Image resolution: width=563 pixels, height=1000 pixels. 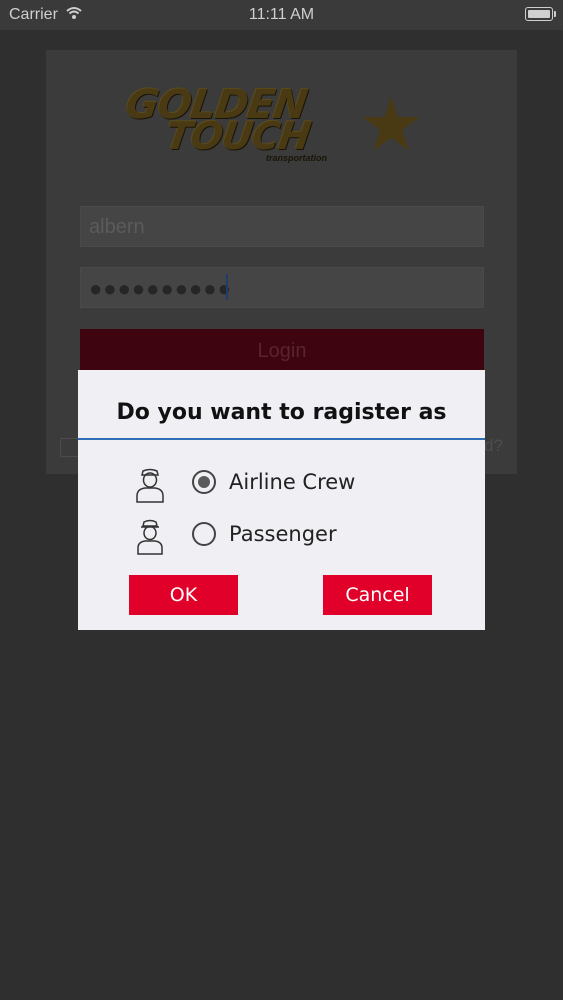 I want to click on option-label: Passenger, so click(x=283, y=534).